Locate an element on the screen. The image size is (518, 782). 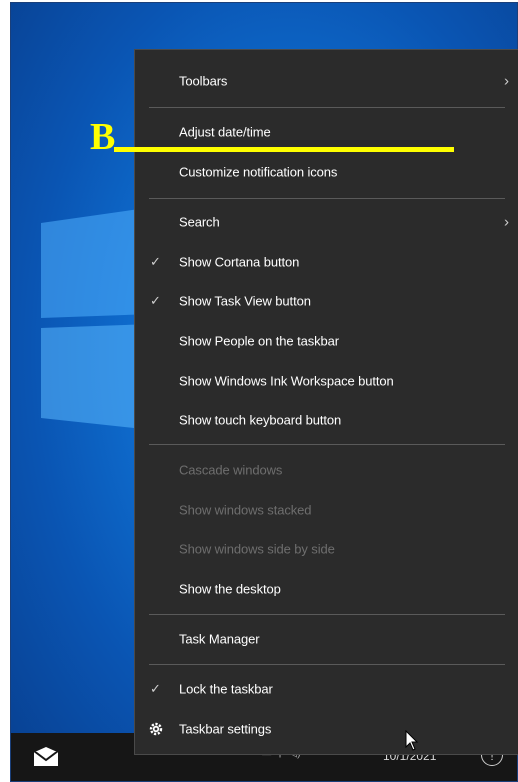
menu-item-label: Show windows side by side is located at coordinates (257, 549).